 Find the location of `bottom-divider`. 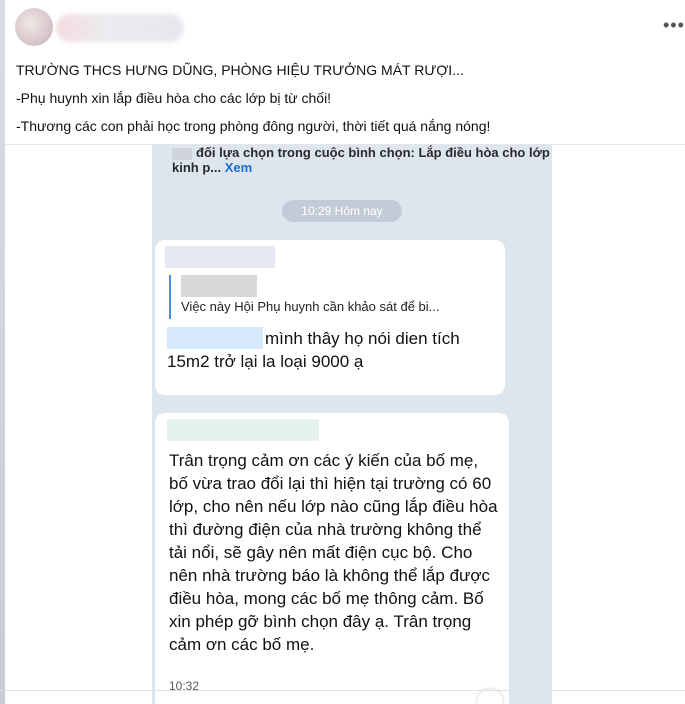

bottom-divider is located at coordinates (342, 690).